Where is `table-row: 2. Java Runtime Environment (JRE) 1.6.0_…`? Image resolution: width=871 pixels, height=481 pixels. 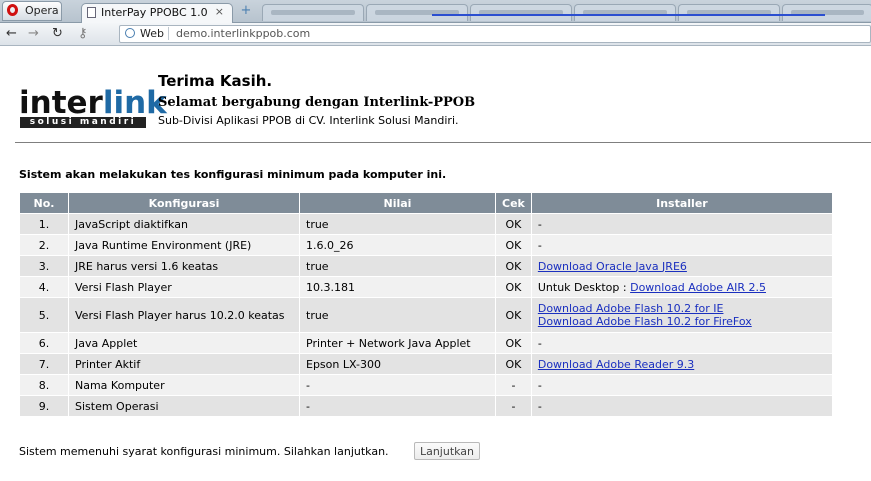 table-row: 2. Java Runtime Environment (JRE) 1.6.0_… is located at coordinates (426, 245).